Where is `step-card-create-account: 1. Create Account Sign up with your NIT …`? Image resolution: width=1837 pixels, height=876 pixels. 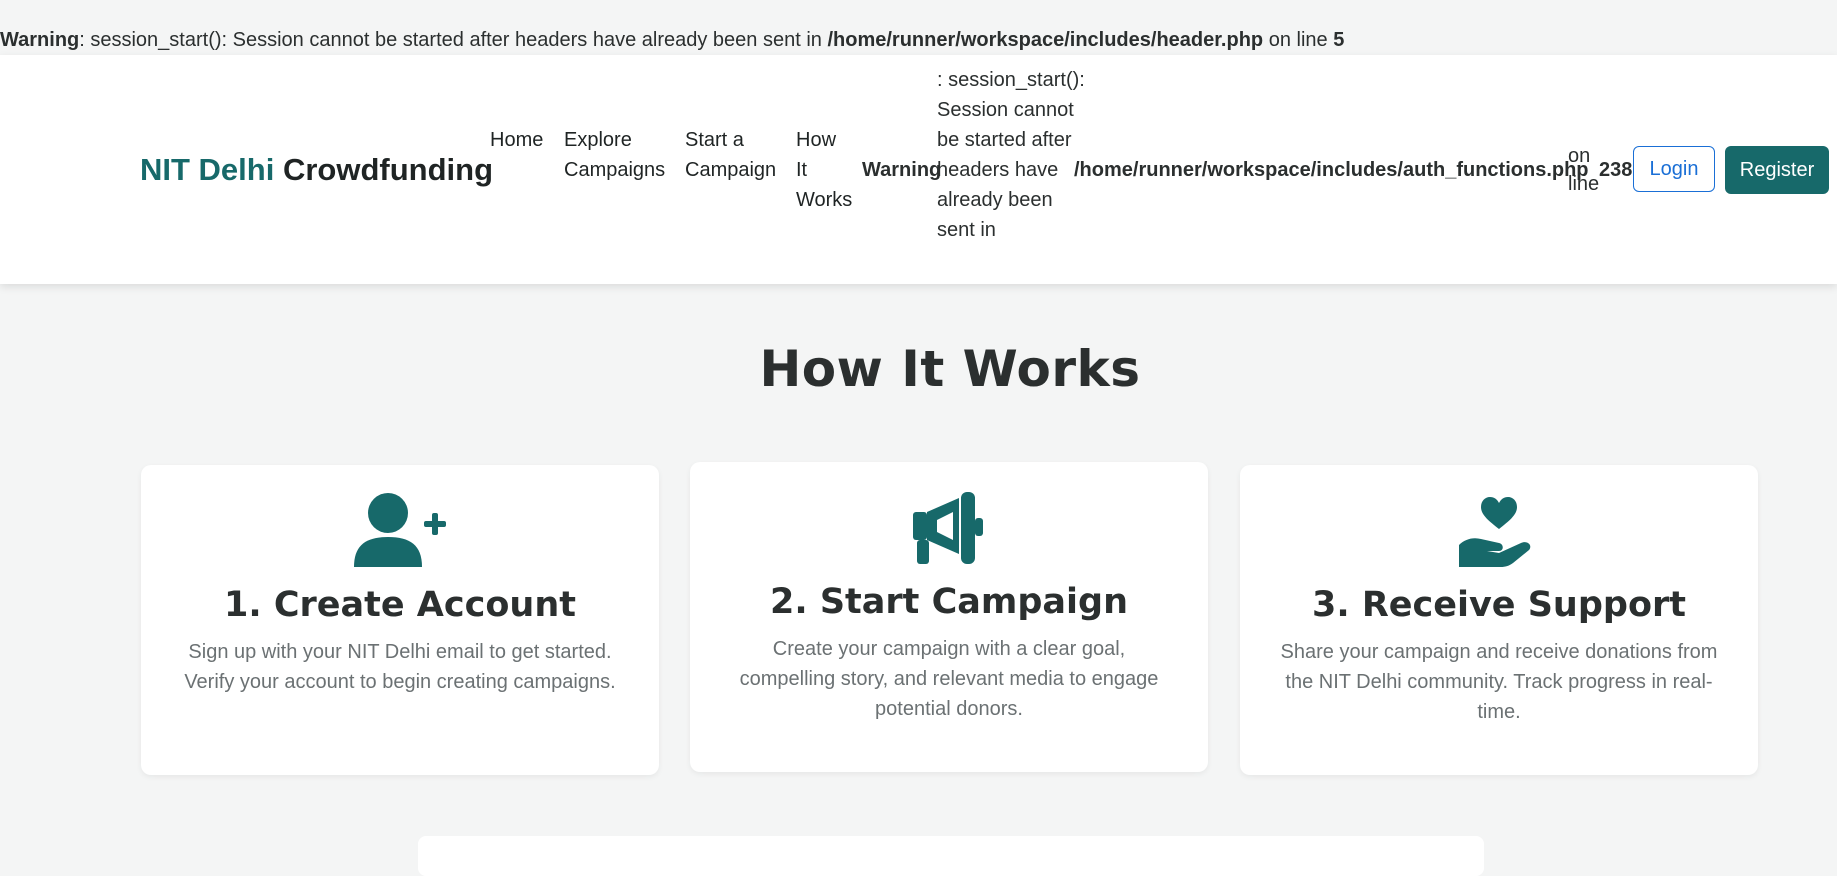
step-card-create-account: 1. Create Account Sign up with your NIT … is located at coordinates (400, 620).